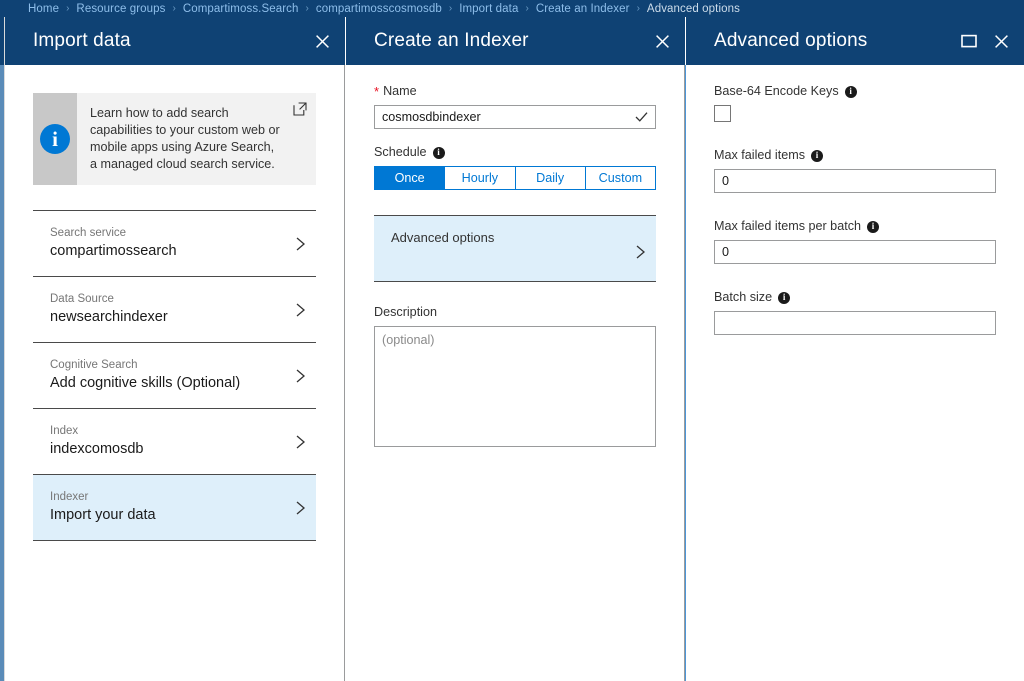  I want to click on batch-size-label-text: Batch size, so click(743, 297).